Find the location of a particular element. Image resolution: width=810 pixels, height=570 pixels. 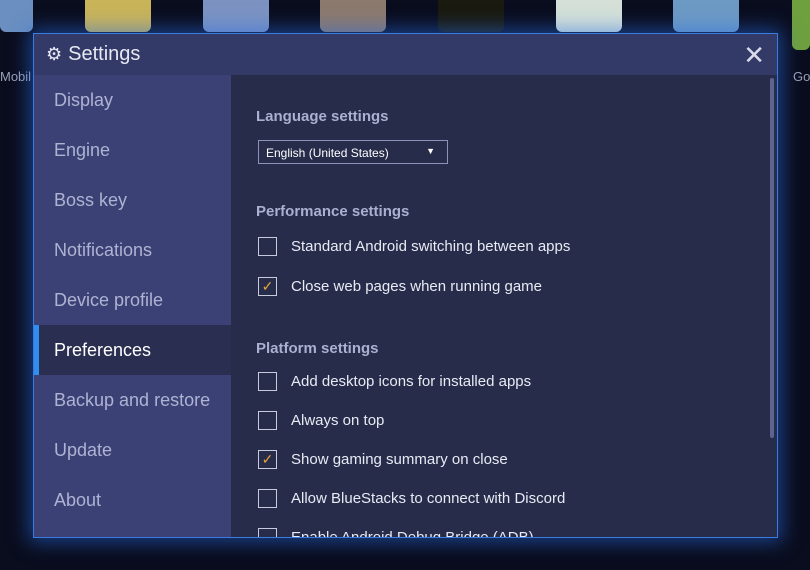

checkbox-discord: Allow BlueStacks to connect with Discord is located at coordinates (411, 498).